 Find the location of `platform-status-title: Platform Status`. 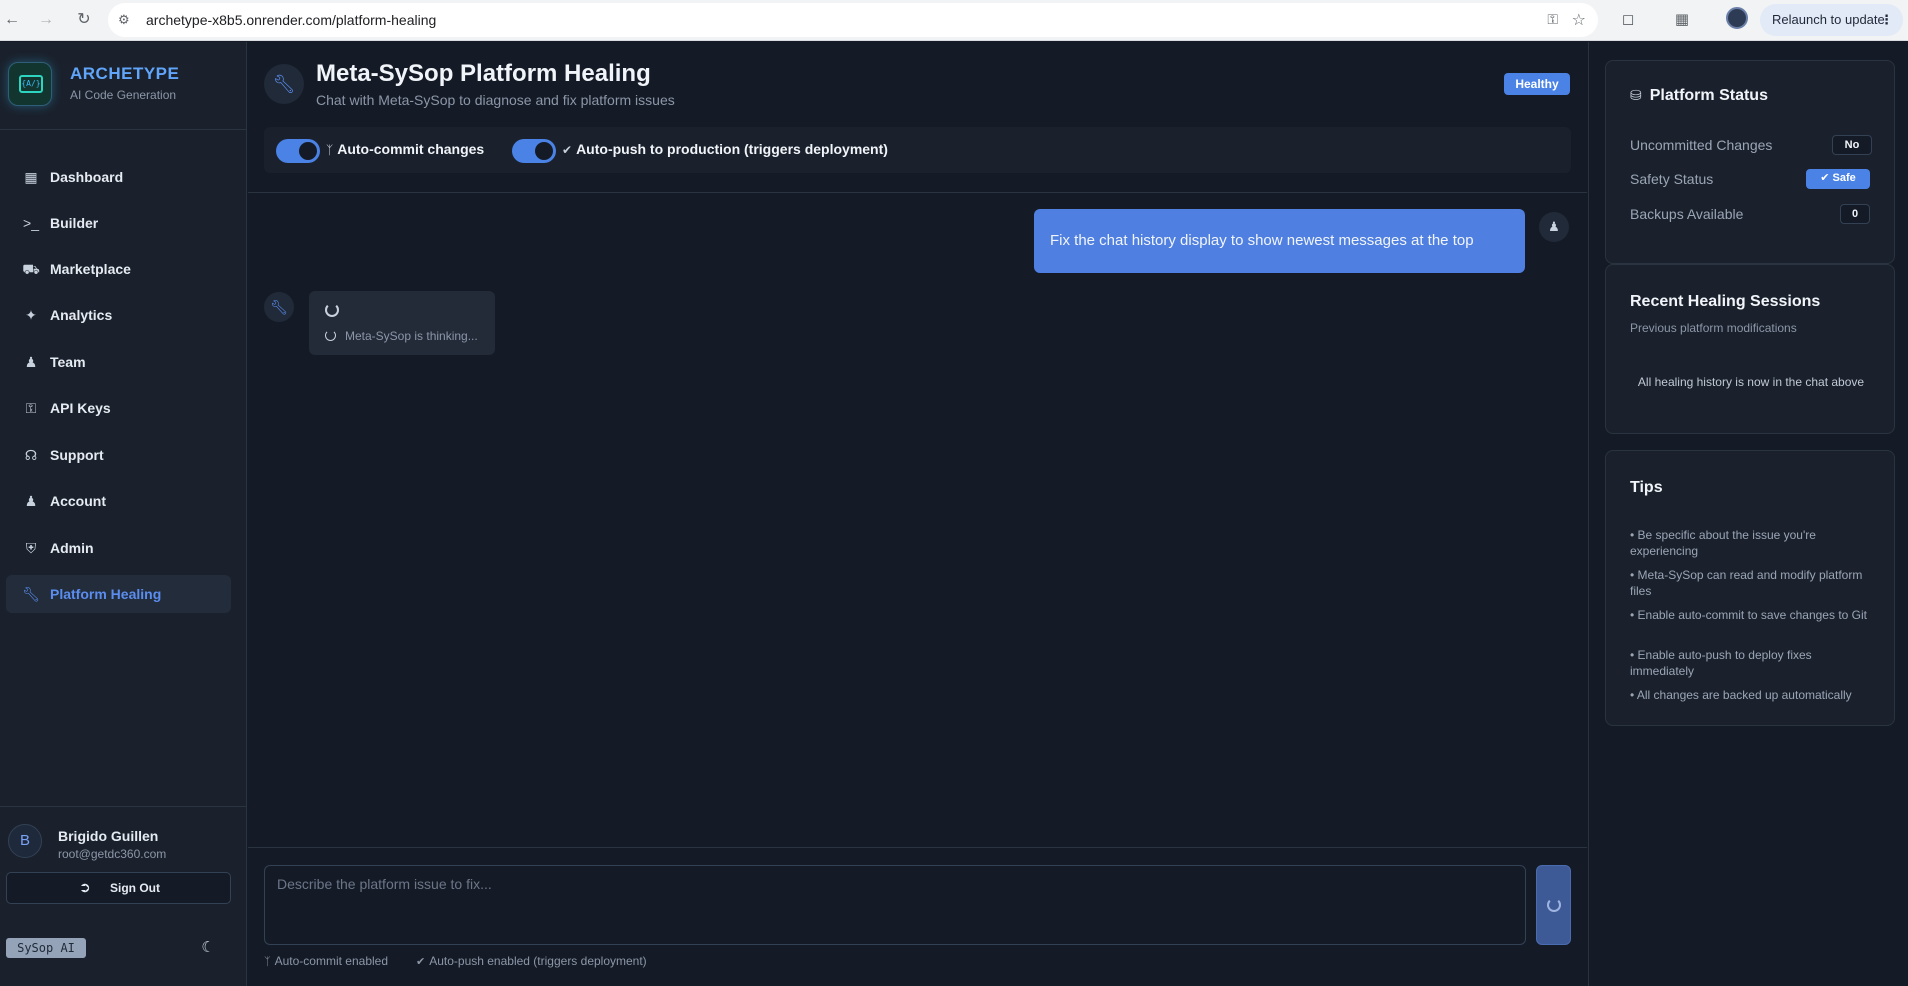

platform-status-title: Platform Status is located at coordinates (1708, 95).